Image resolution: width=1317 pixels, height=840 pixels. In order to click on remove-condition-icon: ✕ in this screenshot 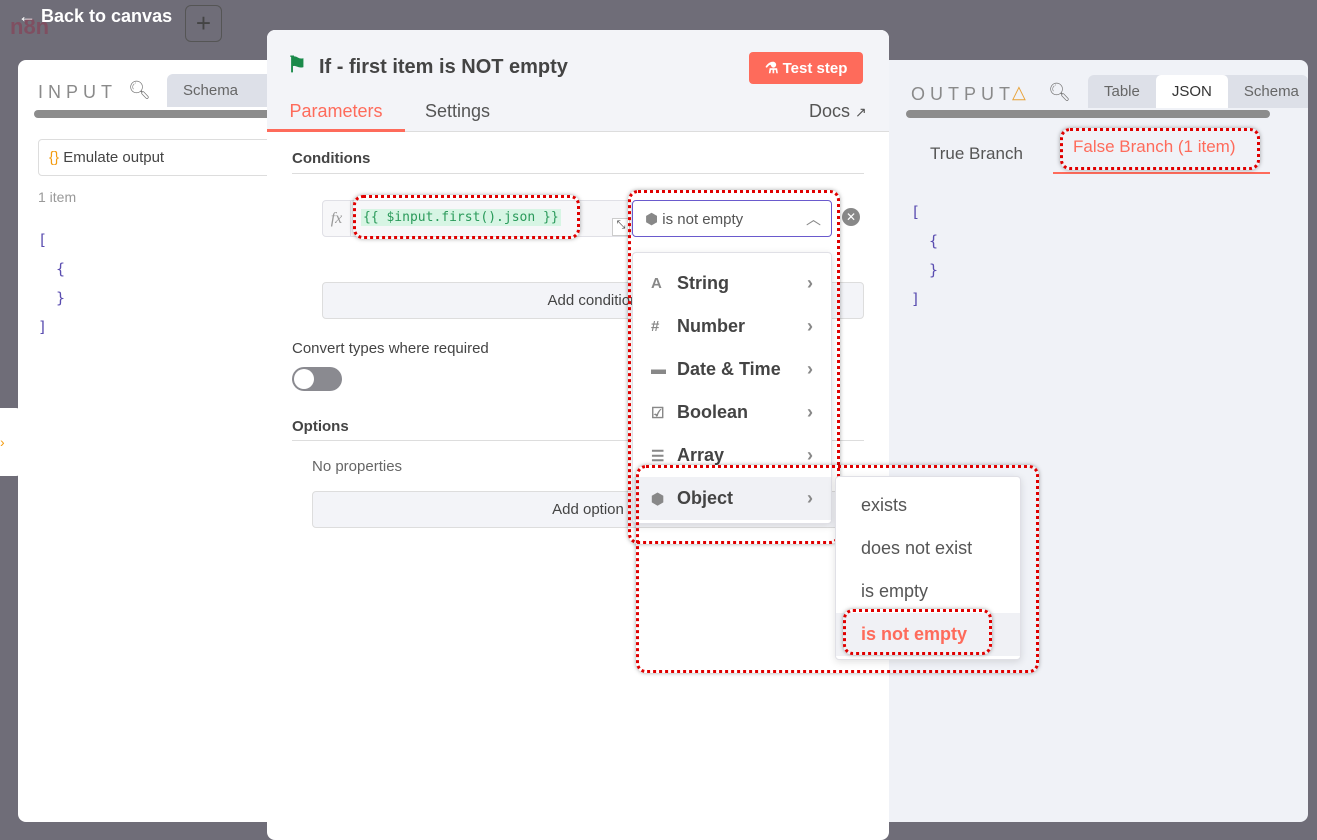, I will do `click(851, 217)`.